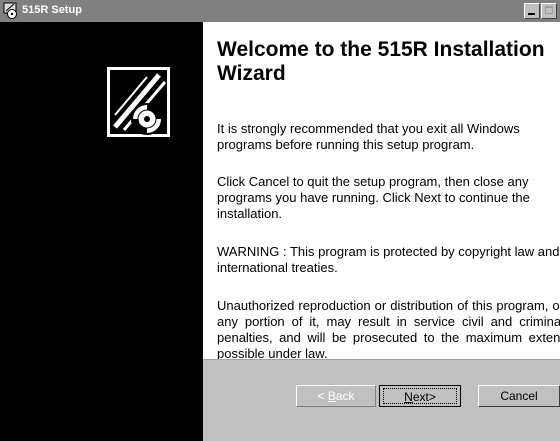 The image size is (560, 441). Describe the element at coordinates (549, 11) in the screenshot. I see `maximize-button` at that location.